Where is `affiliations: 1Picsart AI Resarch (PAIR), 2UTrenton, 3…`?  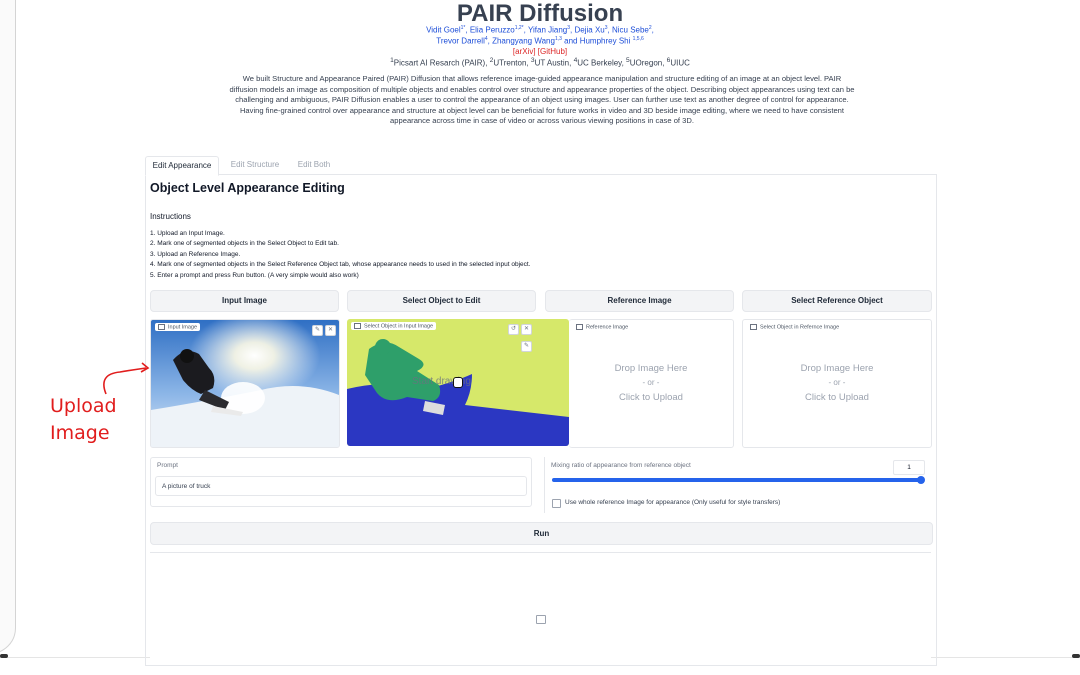 affiliations: 1Picsart AI Resarch (PAIR), 2UTrenton, 3… is located at coordinates (540, 62).